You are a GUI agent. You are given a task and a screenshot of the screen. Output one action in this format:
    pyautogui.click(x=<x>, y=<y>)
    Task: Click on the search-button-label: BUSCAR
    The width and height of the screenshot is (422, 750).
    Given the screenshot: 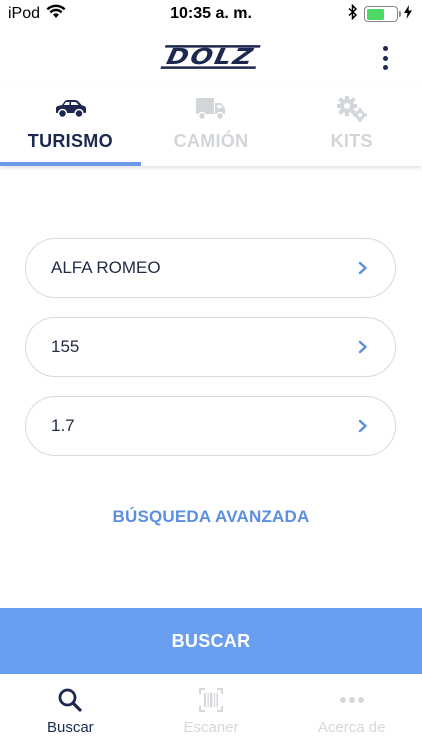 What is the action you would take?
    pyautogui.click(x=211, y=640)
    